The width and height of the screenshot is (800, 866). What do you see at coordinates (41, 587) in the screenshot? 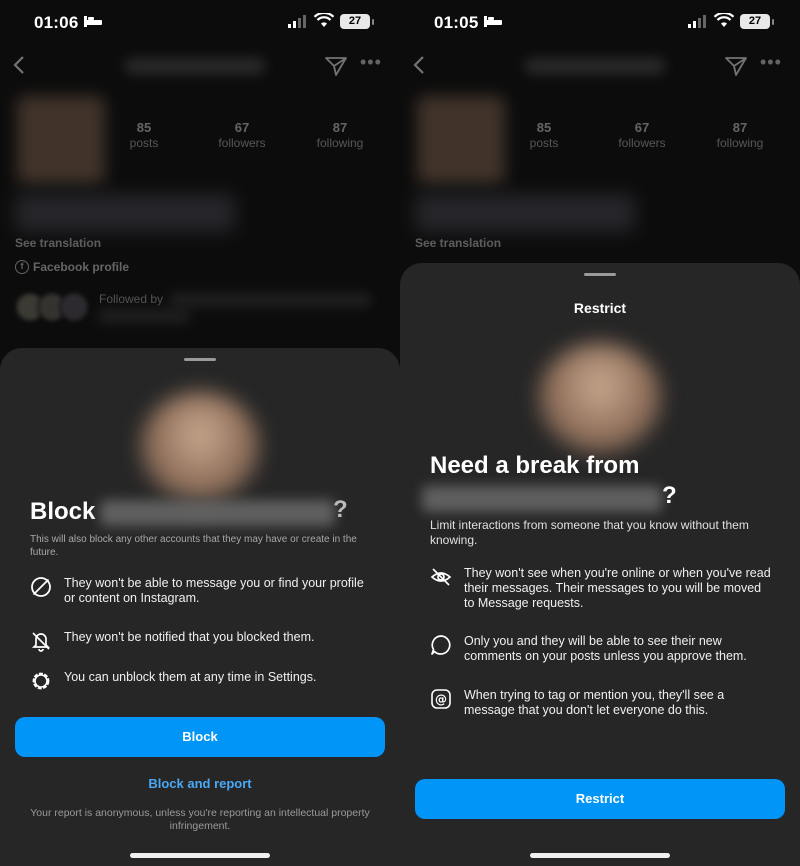
I see `message-off-icon` at bounding box center [41, 587].